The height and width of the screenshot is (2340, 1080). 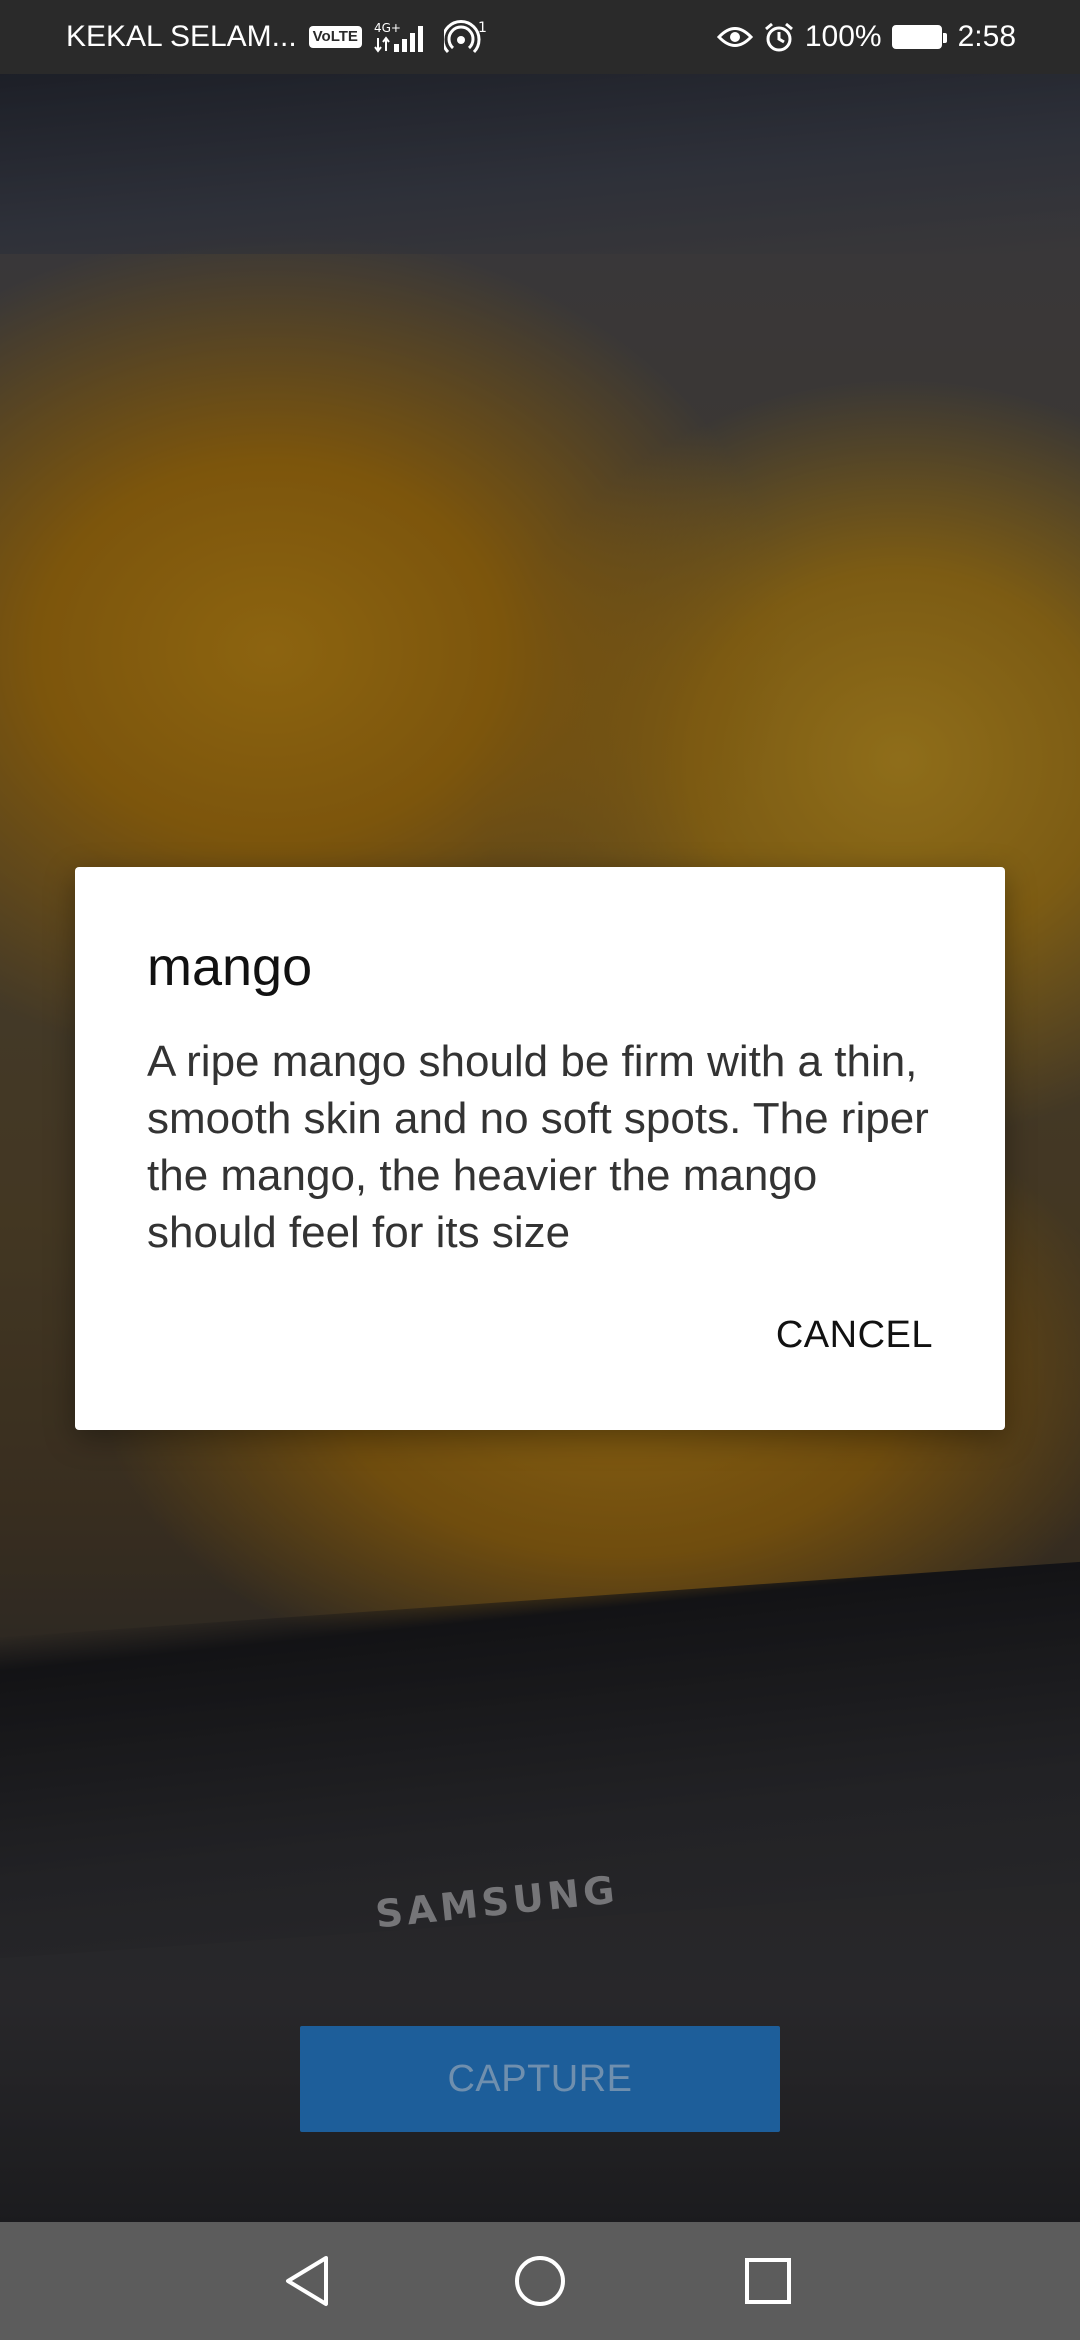 I want to click on battery-icon, so click(x=919, y=37).